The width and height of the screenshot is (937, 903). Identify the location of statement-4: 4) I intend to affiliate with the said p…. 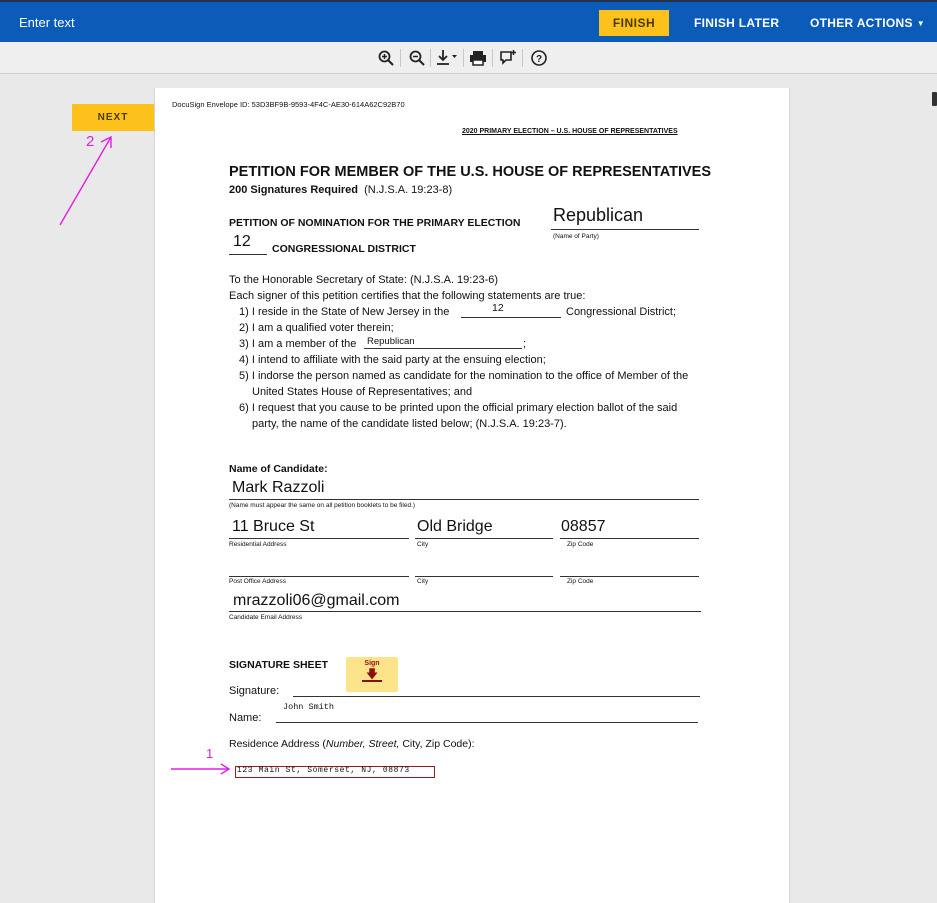
(392, 360).